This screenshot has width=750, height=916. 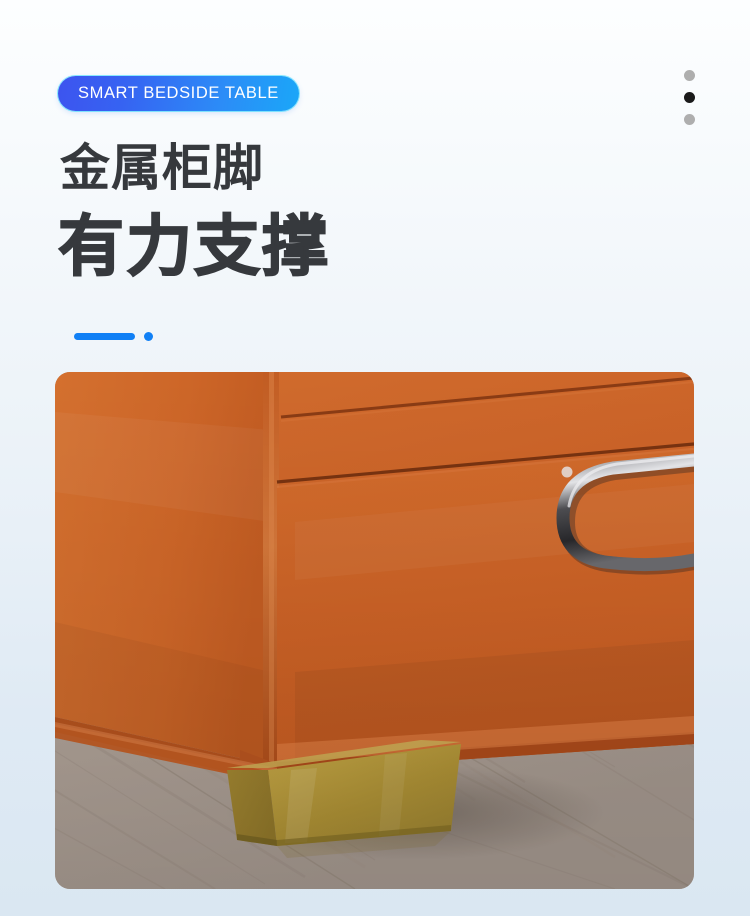 What do you see at coordinates (193, 246) in the screenshot?
I see `headline-secondary: 有力支撑` at bounding box center [193, 246].